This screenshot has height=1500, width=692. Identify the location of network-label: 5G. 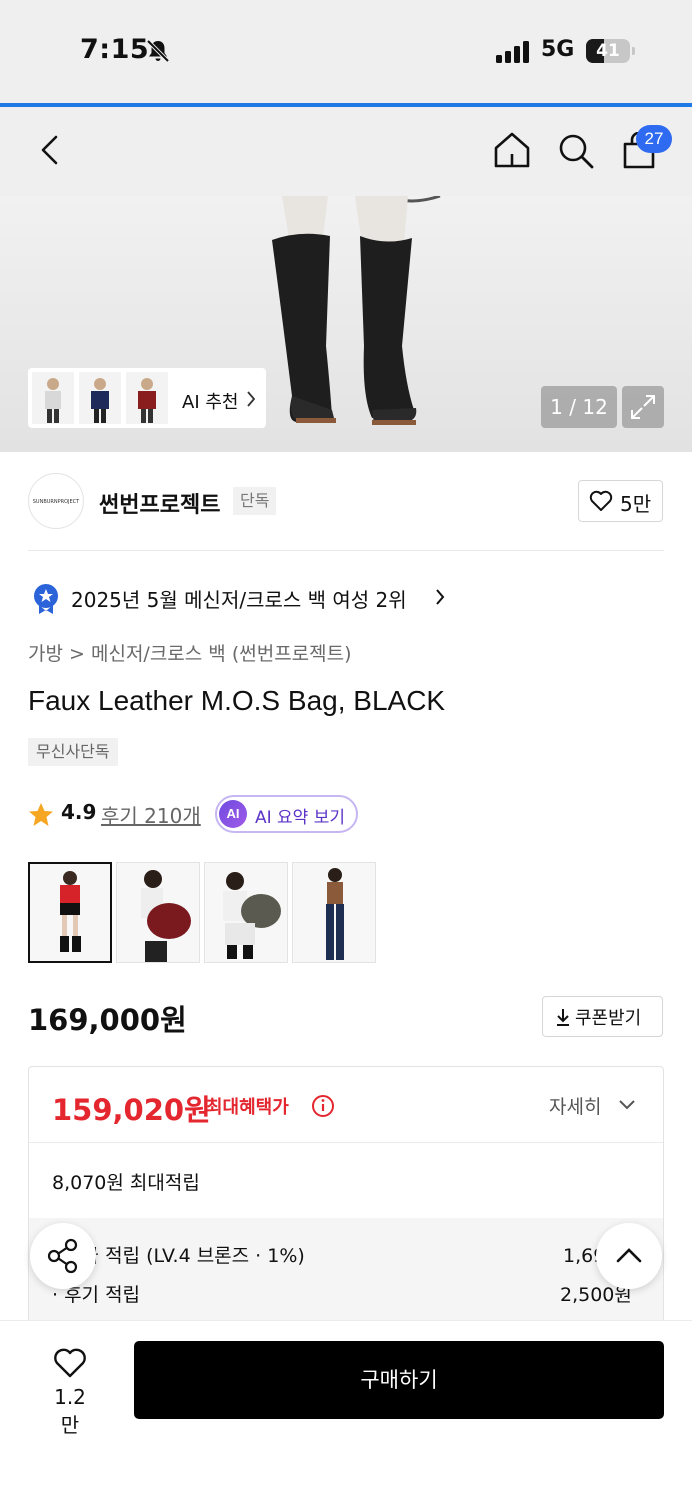
(558, 49).